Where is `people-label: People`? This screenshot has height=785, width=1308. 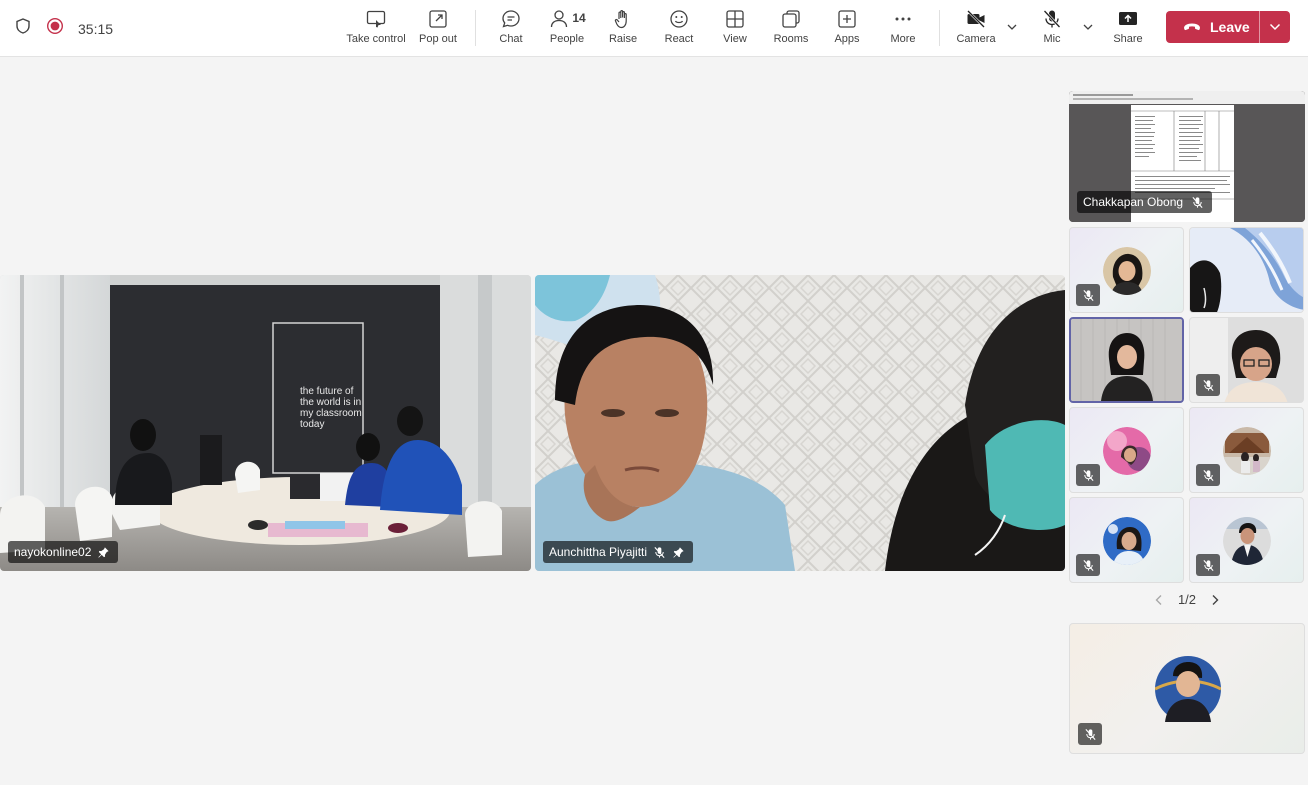
people-label: People is located at coordinates (567, 39).